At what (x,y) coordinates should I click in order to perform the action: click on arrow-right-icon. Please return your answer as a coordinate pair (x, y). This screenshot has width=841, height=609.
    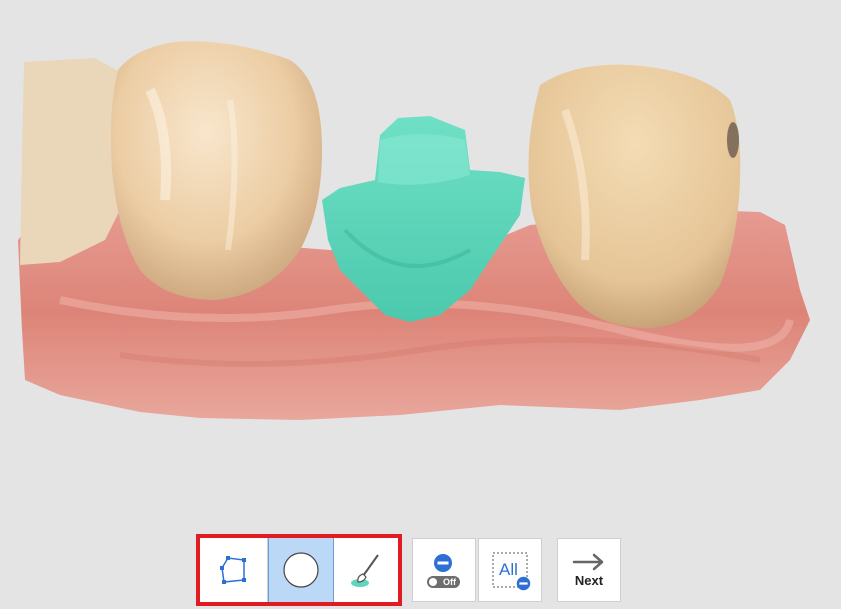
    Looking at the image, I should click on (588, 561).